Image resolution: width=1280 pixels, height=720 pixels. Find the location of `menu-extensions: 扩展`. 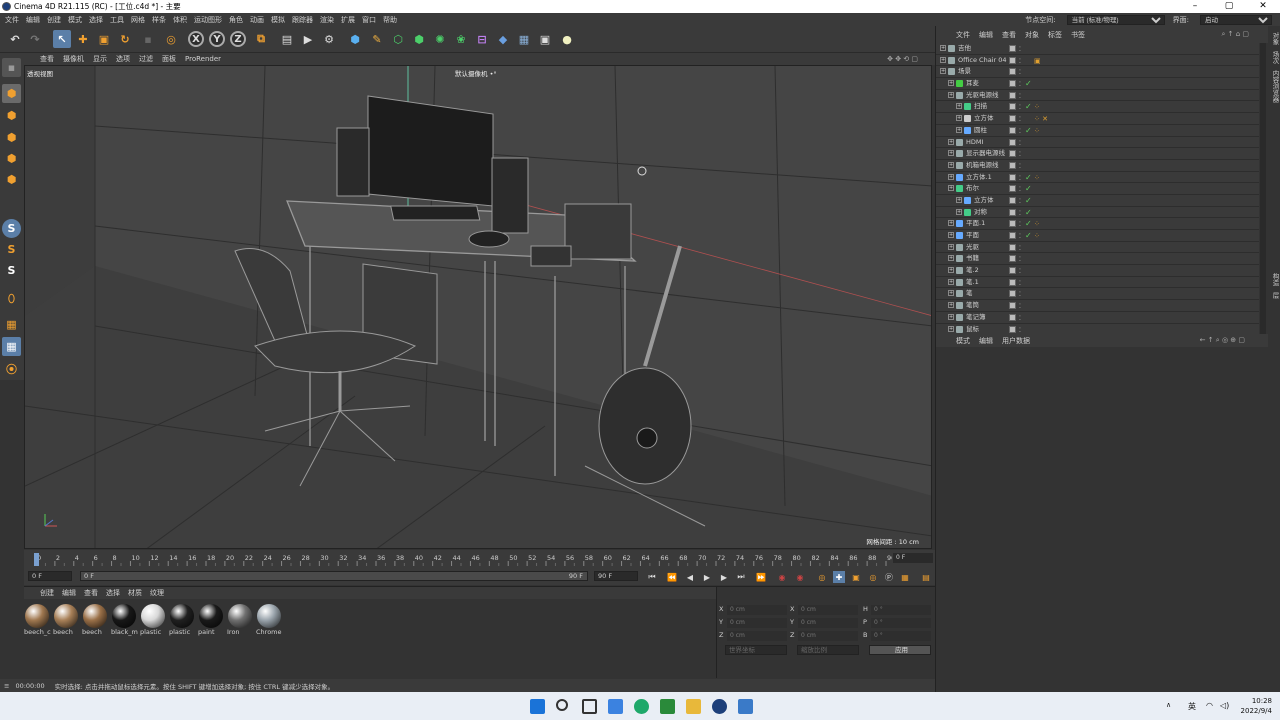

menu-extensions: 扩展 is located at coordinates (348, 20).